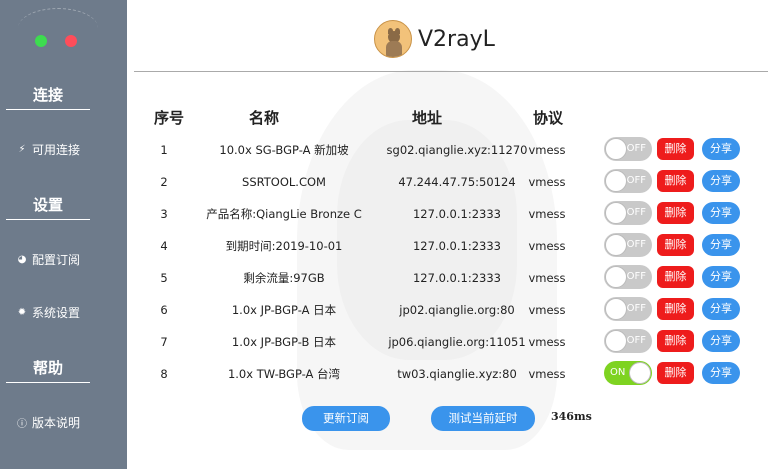  I want to click on test-latency-button: 测试当前延时, so click(483, 418).